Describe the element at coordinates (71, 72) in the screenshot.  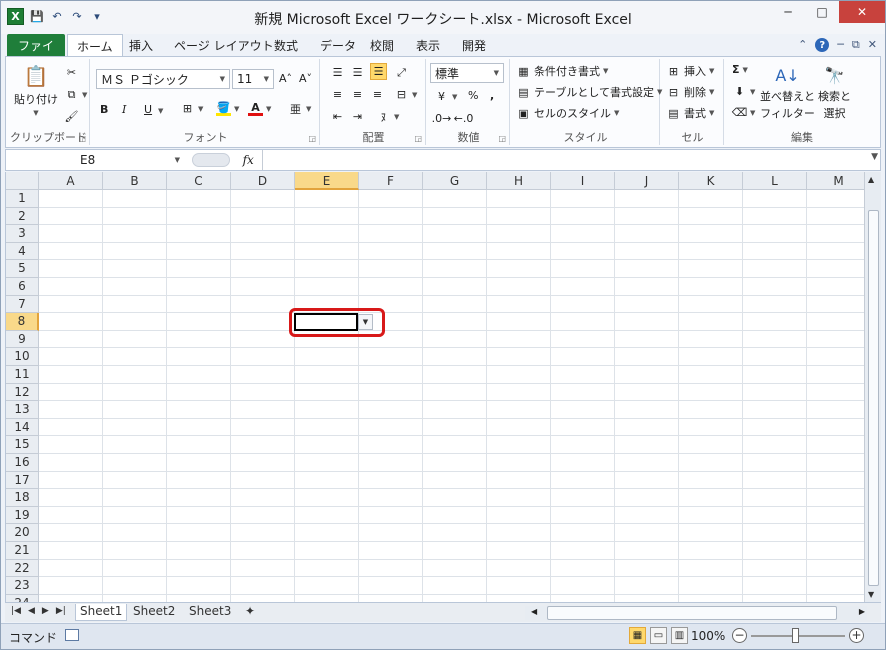
I see `cut-button: ✂` at that location.